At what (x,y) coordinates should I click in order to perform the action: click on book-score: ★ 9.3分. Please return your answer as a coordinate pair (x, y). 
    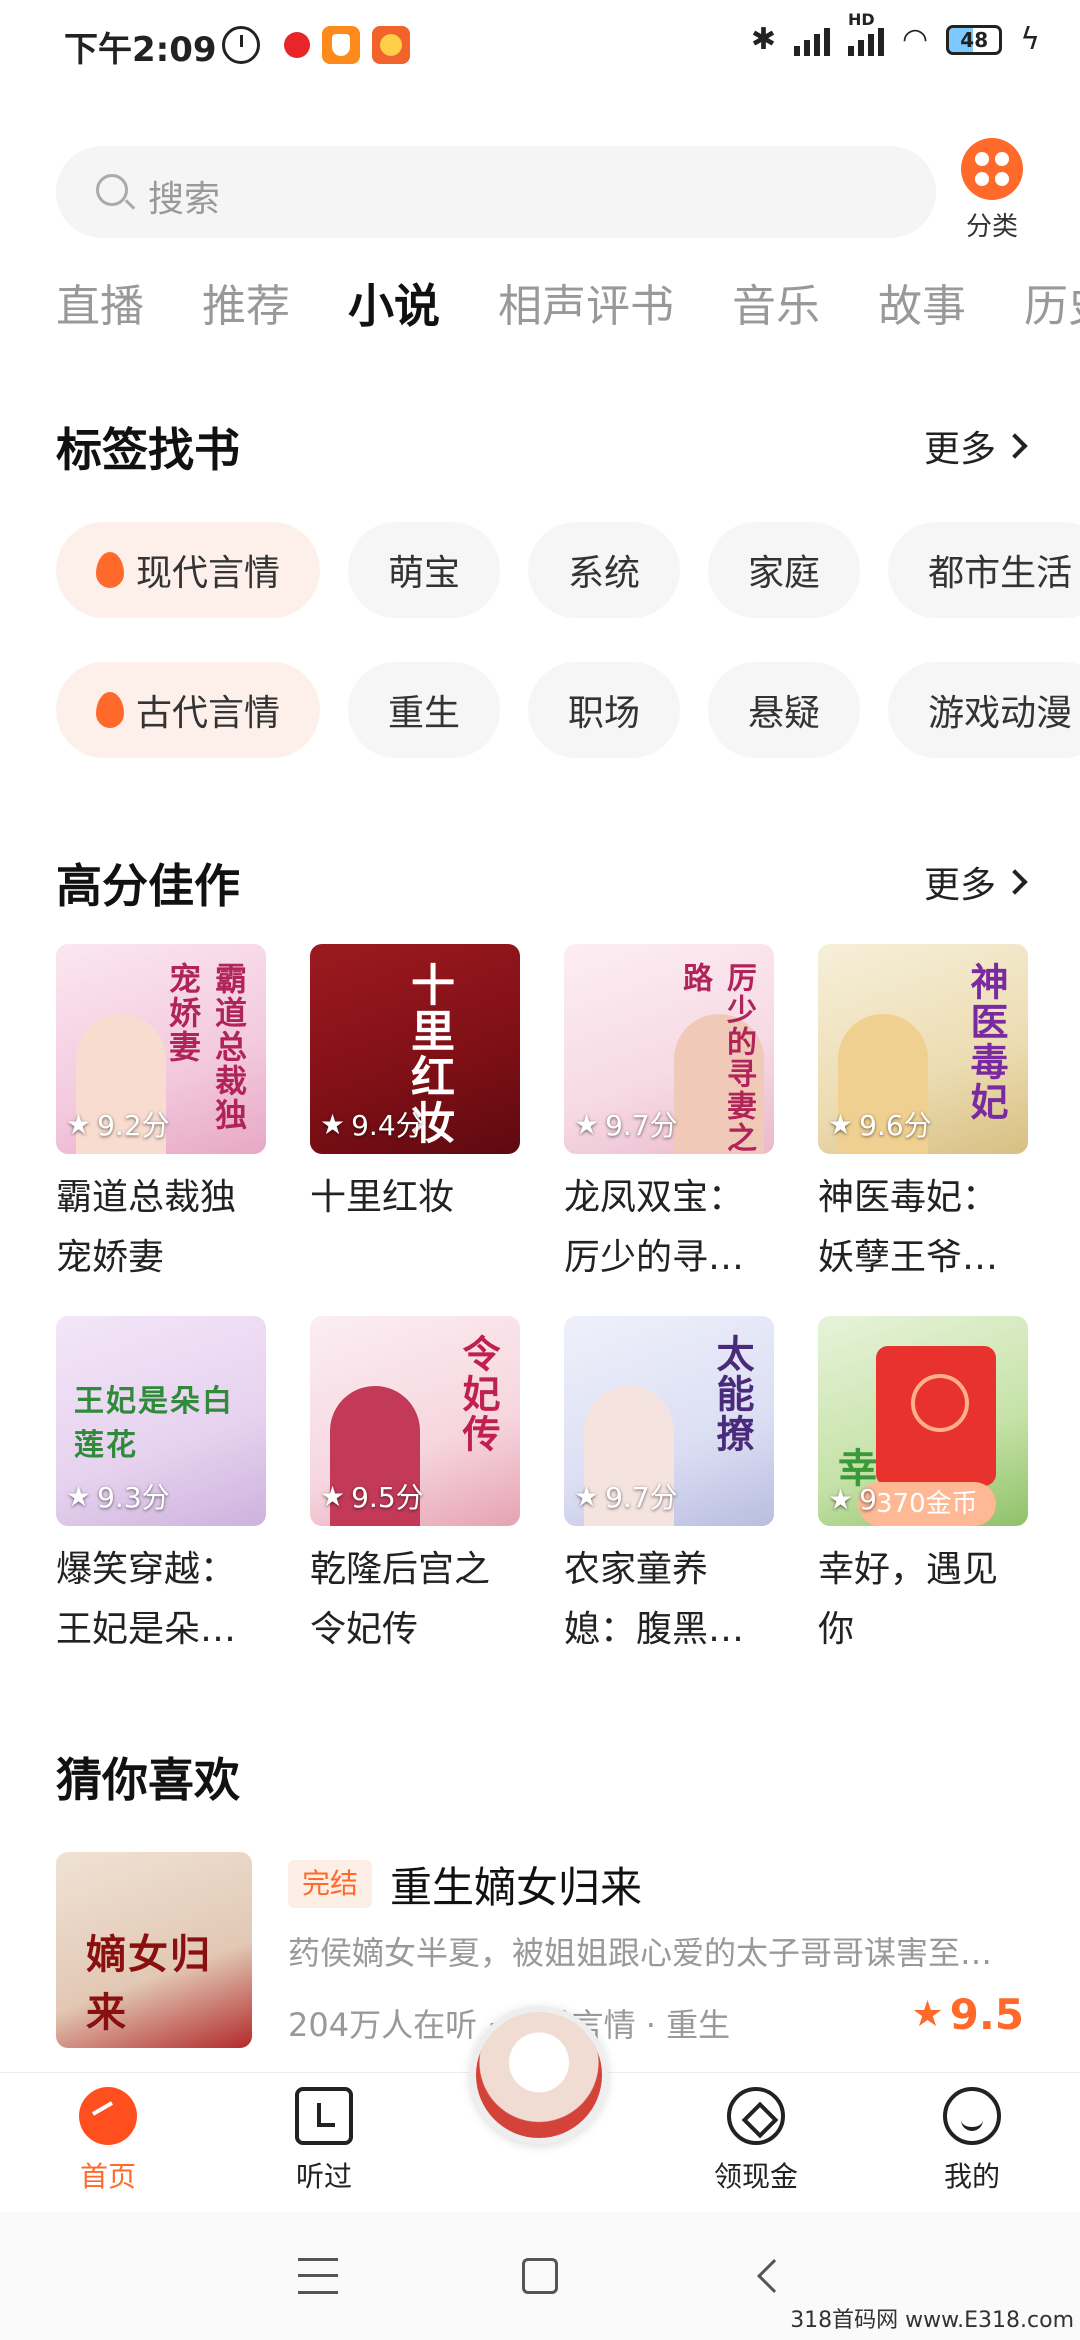
    Looking at the image, I should click on (118, 1496).